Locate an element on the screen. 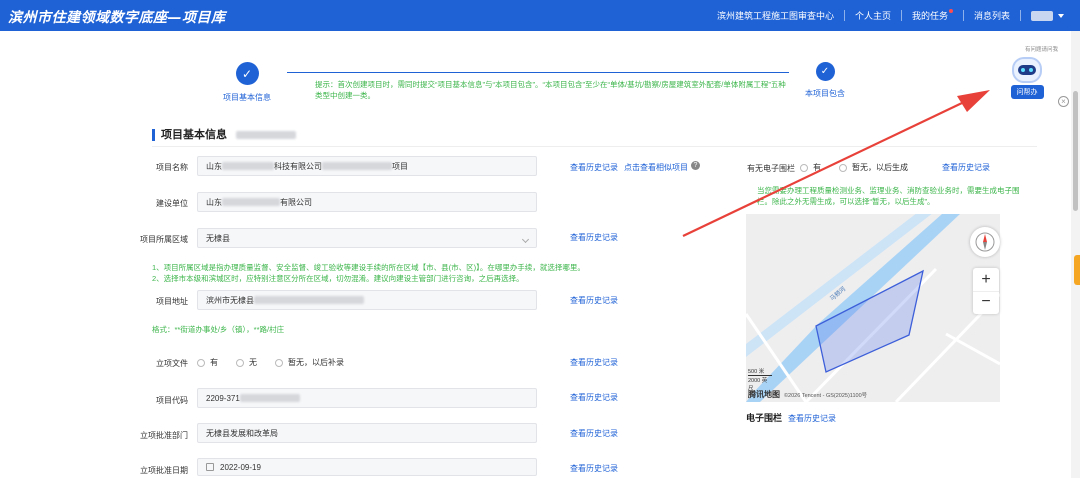  step-basic-info: ✓ 项目基本信息 is located at coordinates (247, 82).